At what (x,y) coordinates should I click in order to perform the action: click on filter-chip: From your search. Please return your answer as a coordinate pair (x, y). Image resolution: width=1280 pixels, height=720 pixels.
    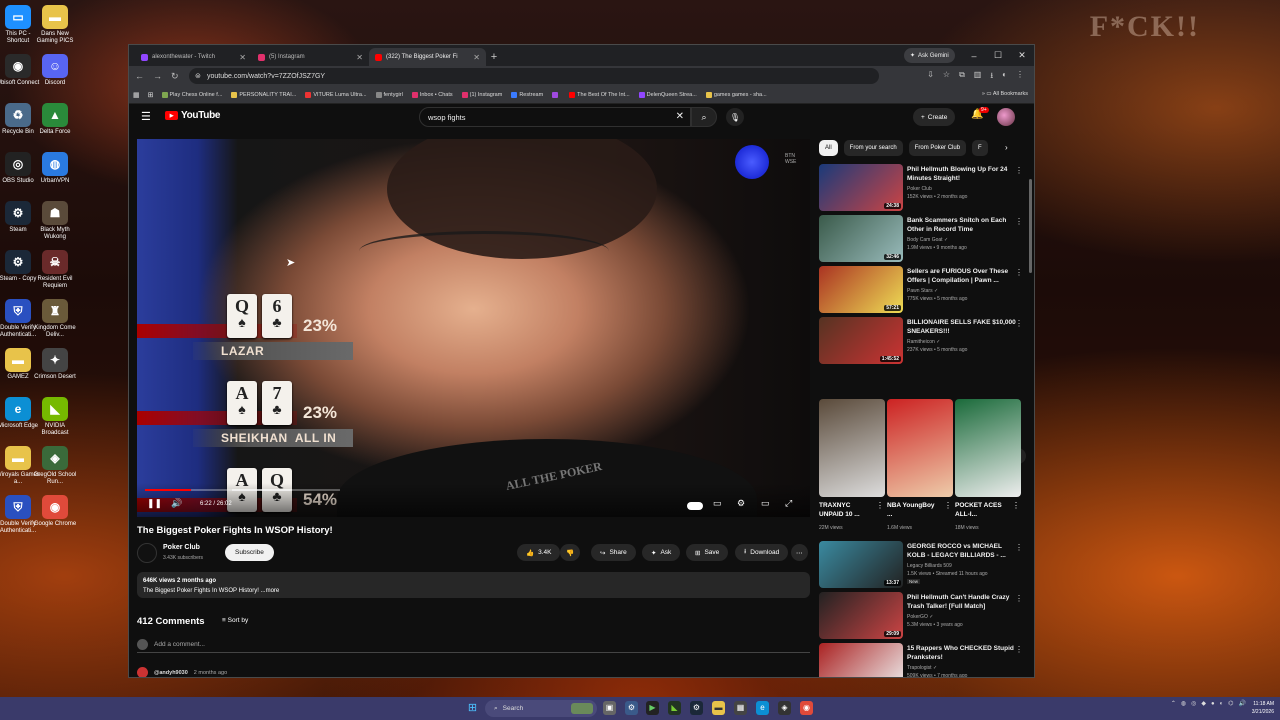
    Looking at the image, I should click on (873, 148).